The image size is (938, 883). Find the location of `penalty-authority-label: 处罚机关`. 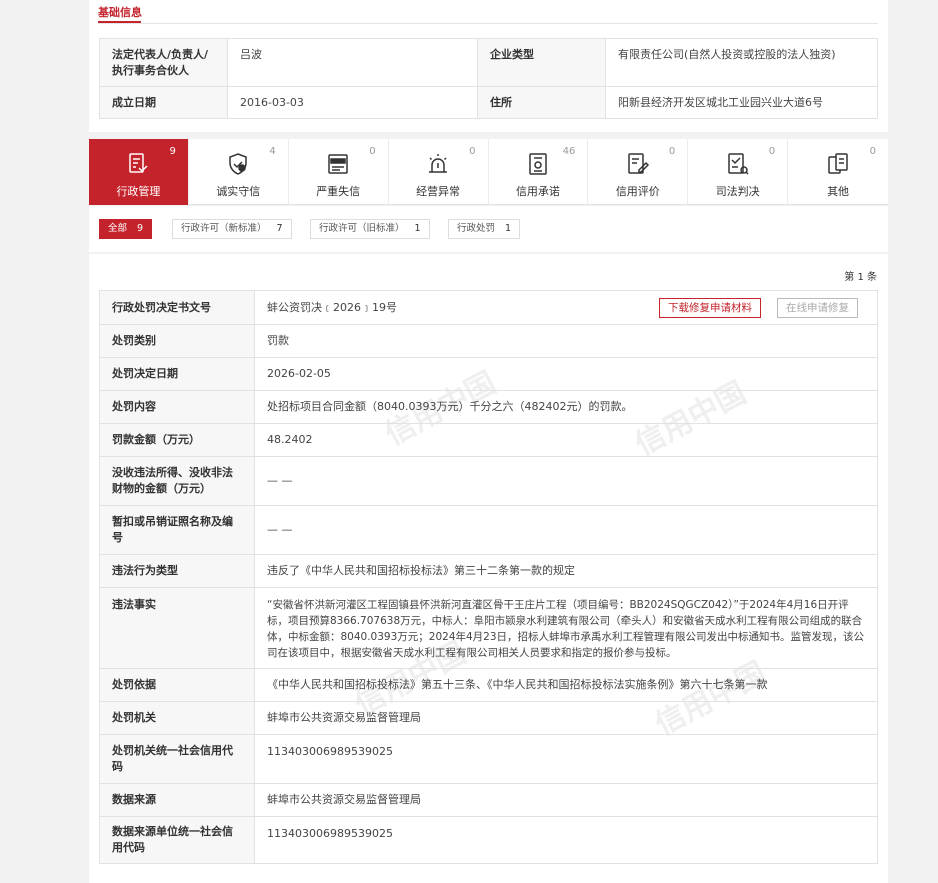

penalty-authority-label: 处罚机关 is located at coordinates (177, 718).